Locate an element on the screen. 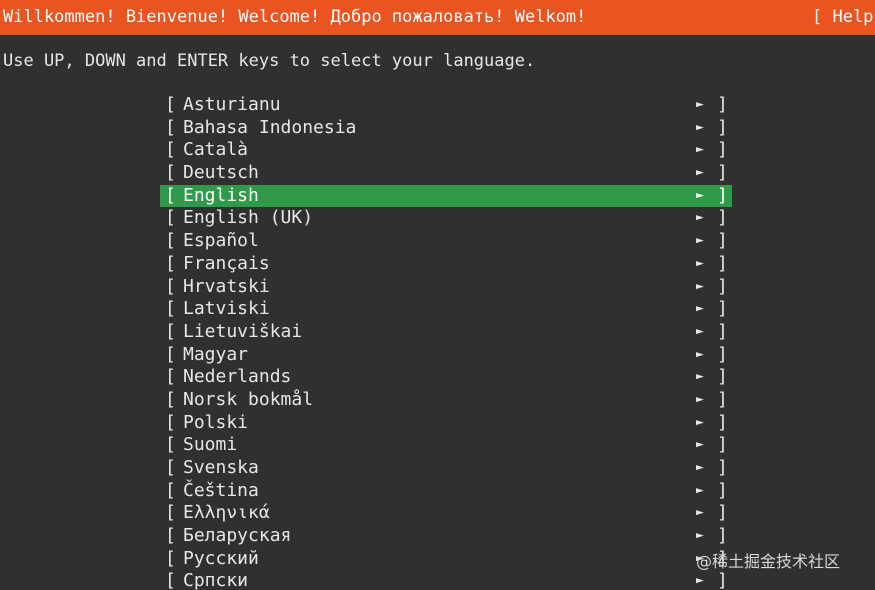 This screenshot has height=590, width=875. language-option: [Čeština ►] is located at coordinates (446, 491).